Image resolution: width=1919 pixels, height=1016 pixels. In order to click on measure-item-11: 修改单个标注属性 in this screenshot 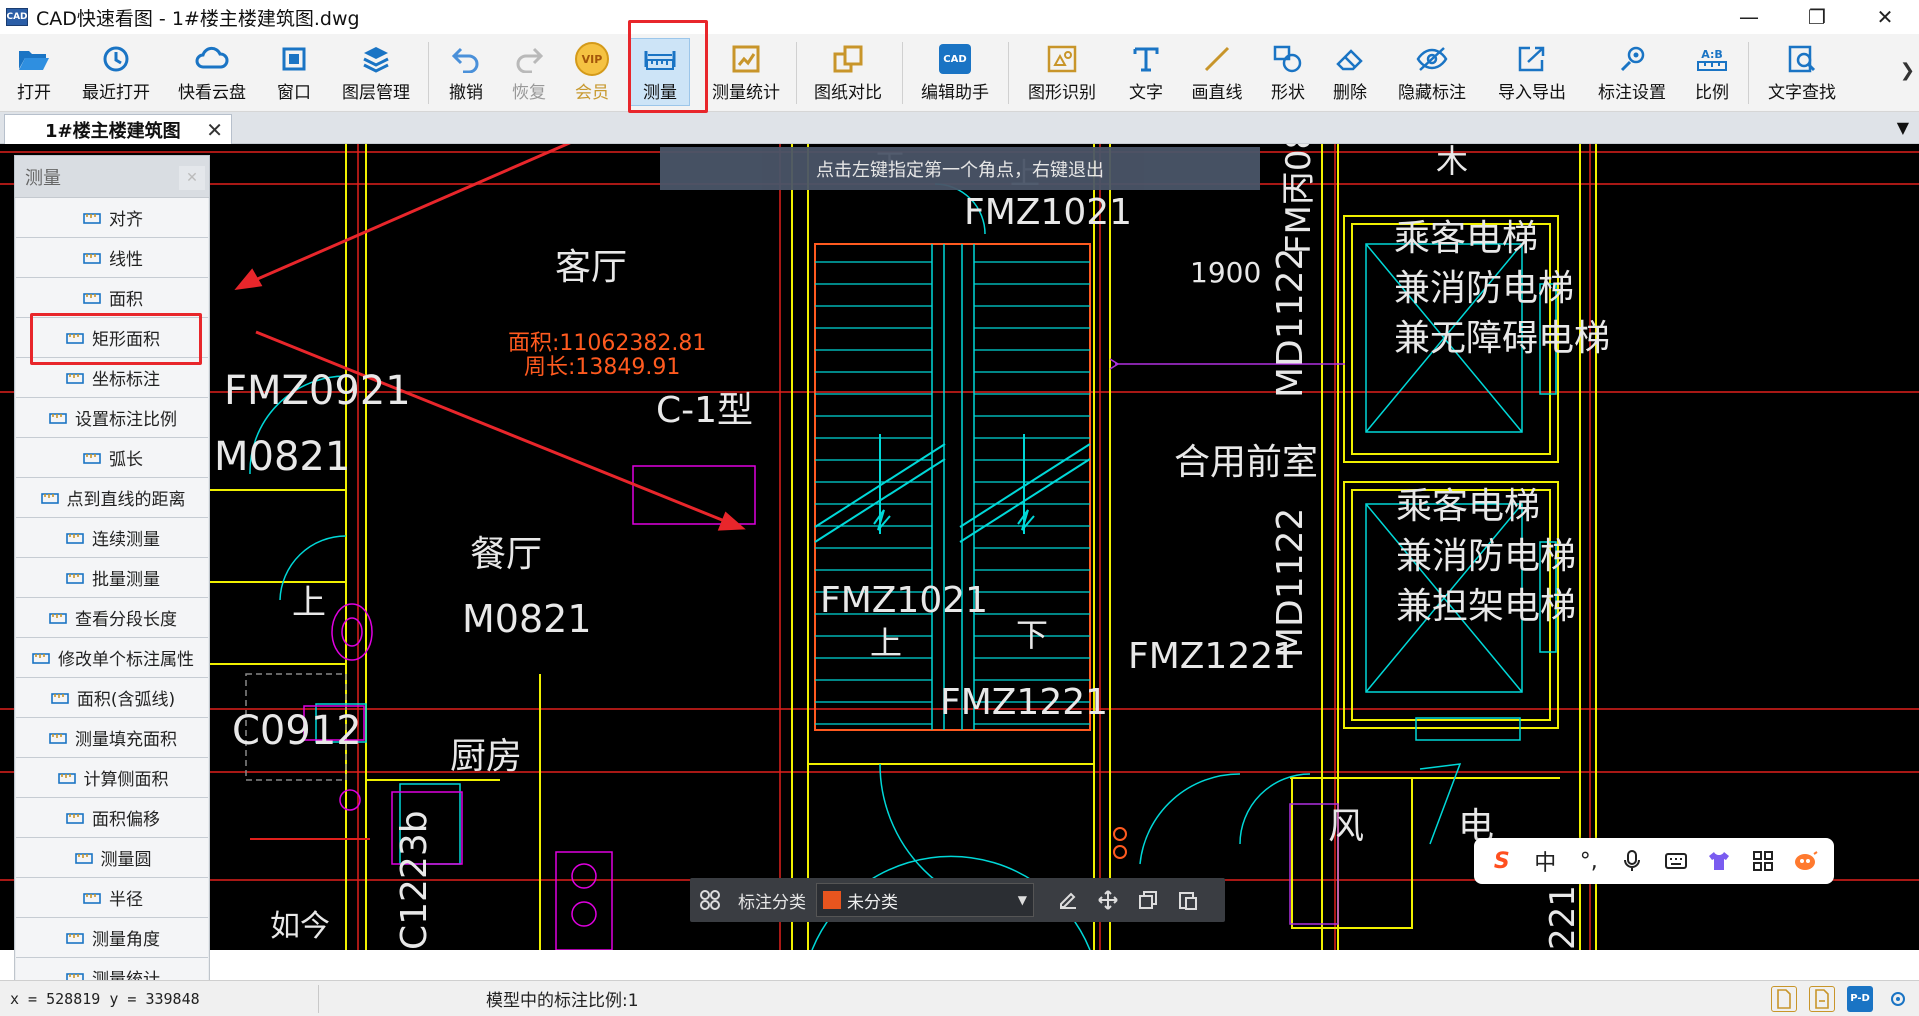, I will do `click(112, 658)`.